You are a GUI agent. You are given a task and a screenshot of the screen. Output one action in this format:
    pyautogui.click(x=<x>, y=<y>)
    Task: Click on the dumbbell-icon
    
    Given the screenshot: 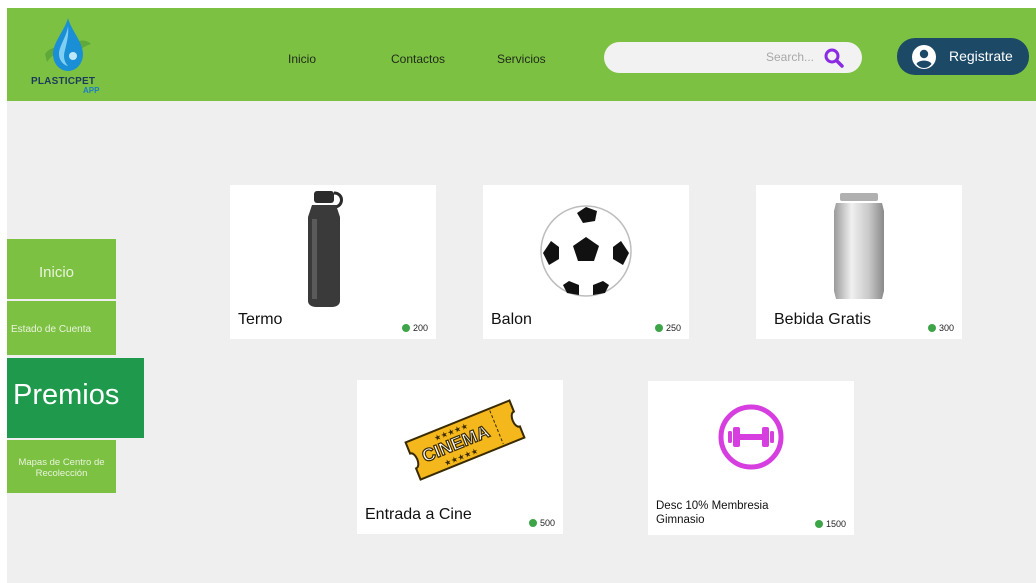 What is the action you would take?
    pyautogui.click(x=751, y=437)
    